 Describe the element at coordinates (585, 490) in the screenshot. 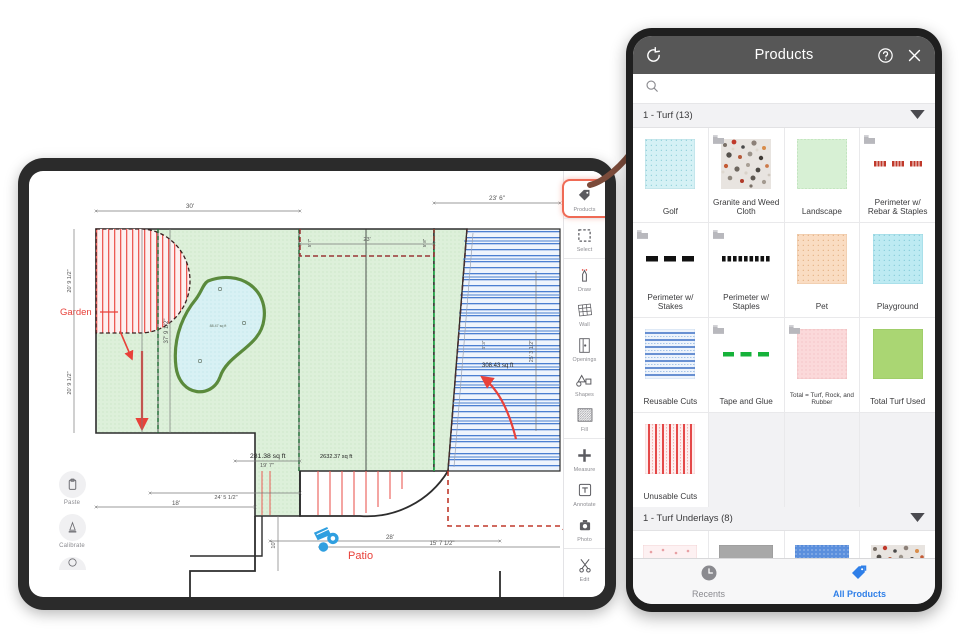

I see `text-annotate-icon` at that location.